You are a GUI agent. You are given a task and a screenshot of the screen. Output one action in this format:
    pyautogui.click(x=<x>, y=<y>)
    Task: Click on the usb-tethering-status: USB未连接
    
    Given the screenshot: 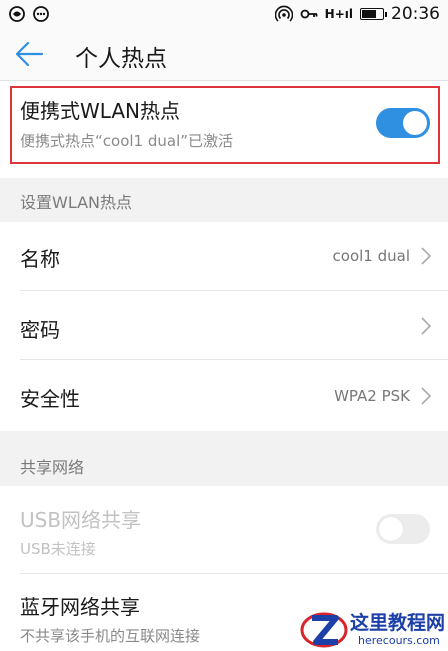 What is the action you would take?
    pyautogui.click(x=58, y=549)
    